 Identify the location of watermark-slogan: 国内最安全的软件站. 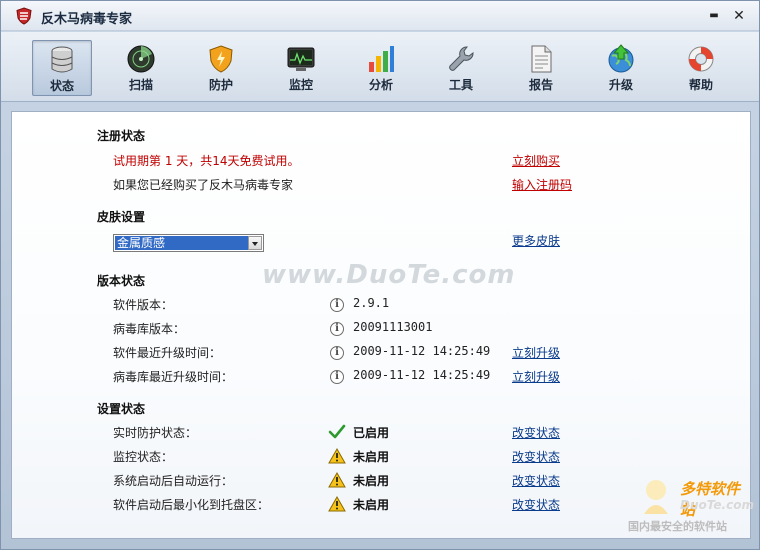
(677, 526).